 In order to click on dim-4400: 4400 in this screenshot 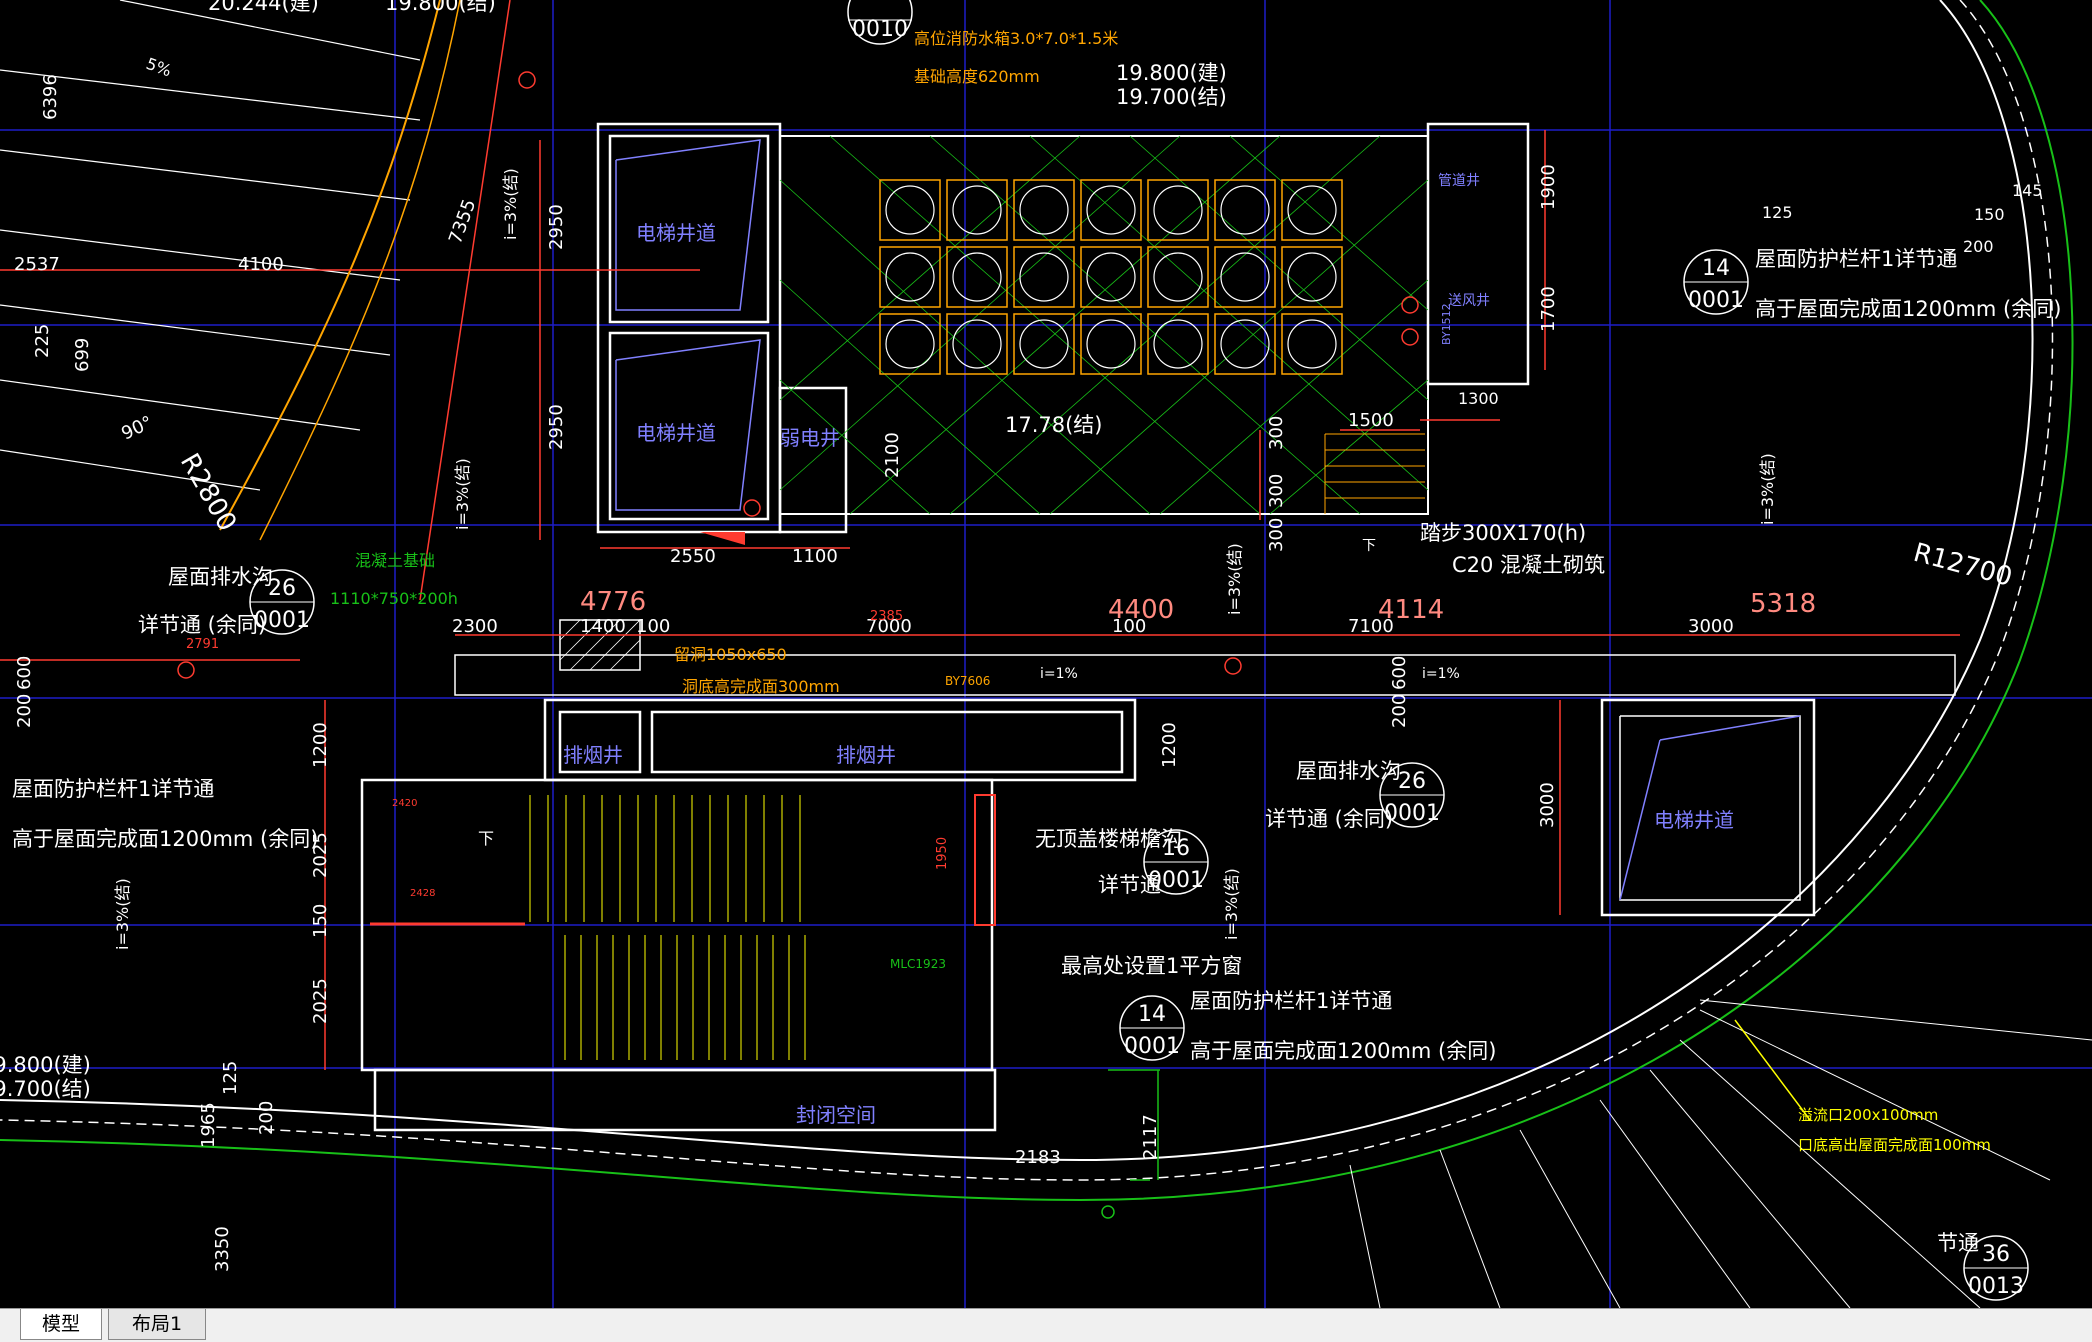, I will do `click(1141, 610)`.